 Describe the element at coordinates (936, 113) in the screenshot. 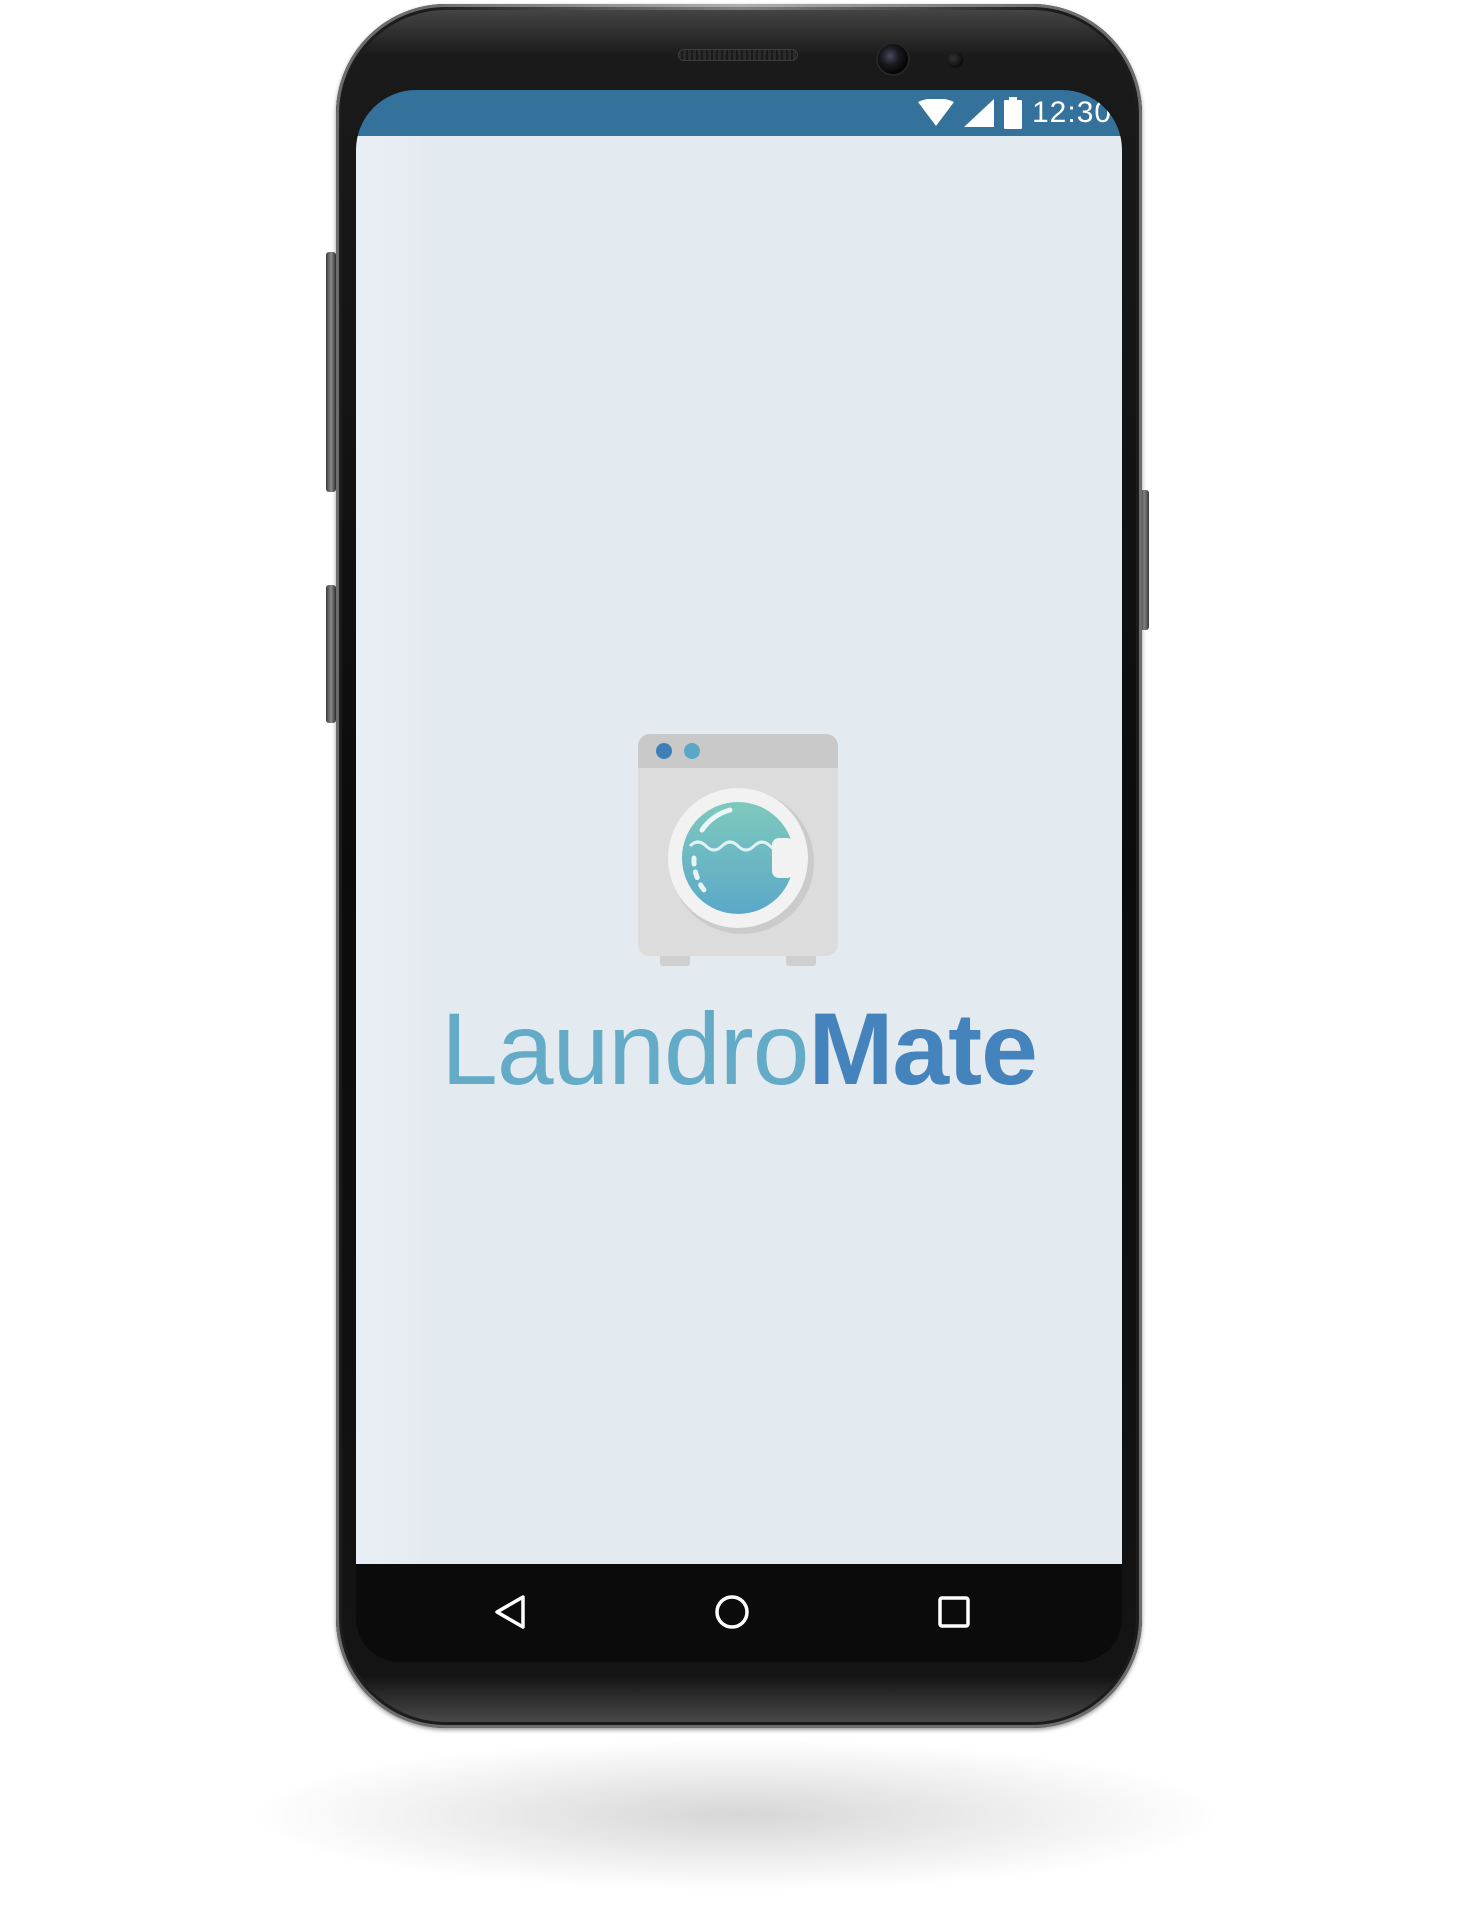

I see `wifi-icon` at that location.